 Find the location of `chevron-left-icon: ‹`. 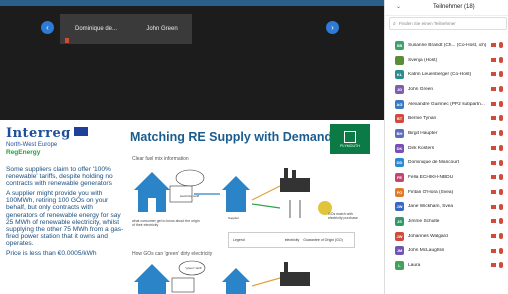

chevron-left-icon: ‹ is located at coordinates (47, 27).